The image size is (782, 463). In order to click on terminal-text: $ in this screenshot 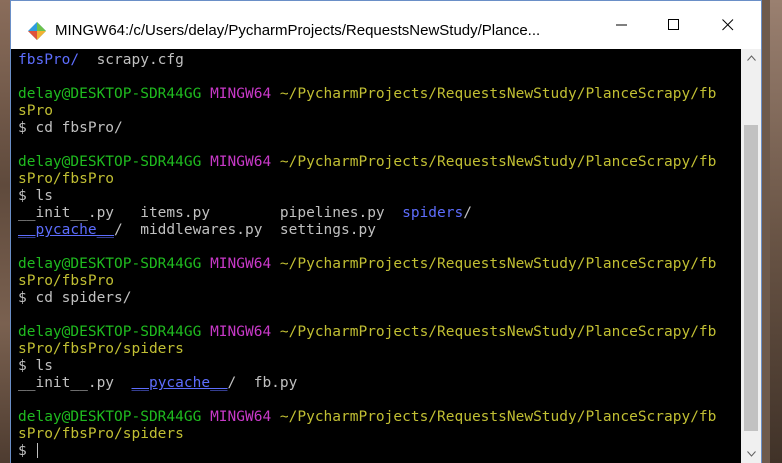, I will do `click(27, 451)`.